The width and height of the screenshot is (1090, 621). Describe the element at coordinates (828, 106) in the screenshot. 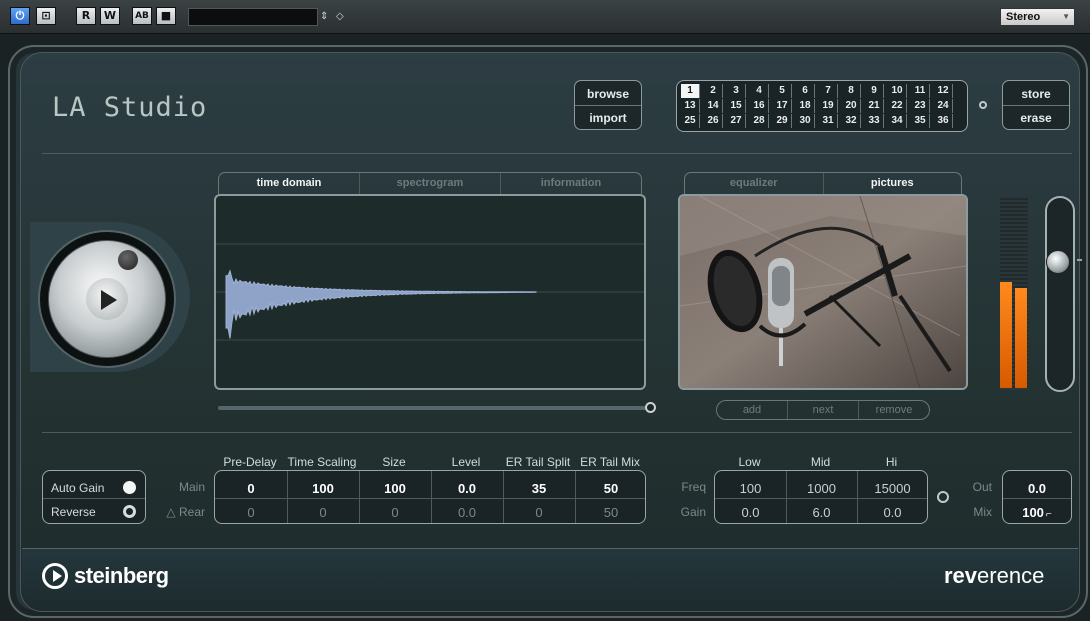

I see `preset-slot: 19` at that location.